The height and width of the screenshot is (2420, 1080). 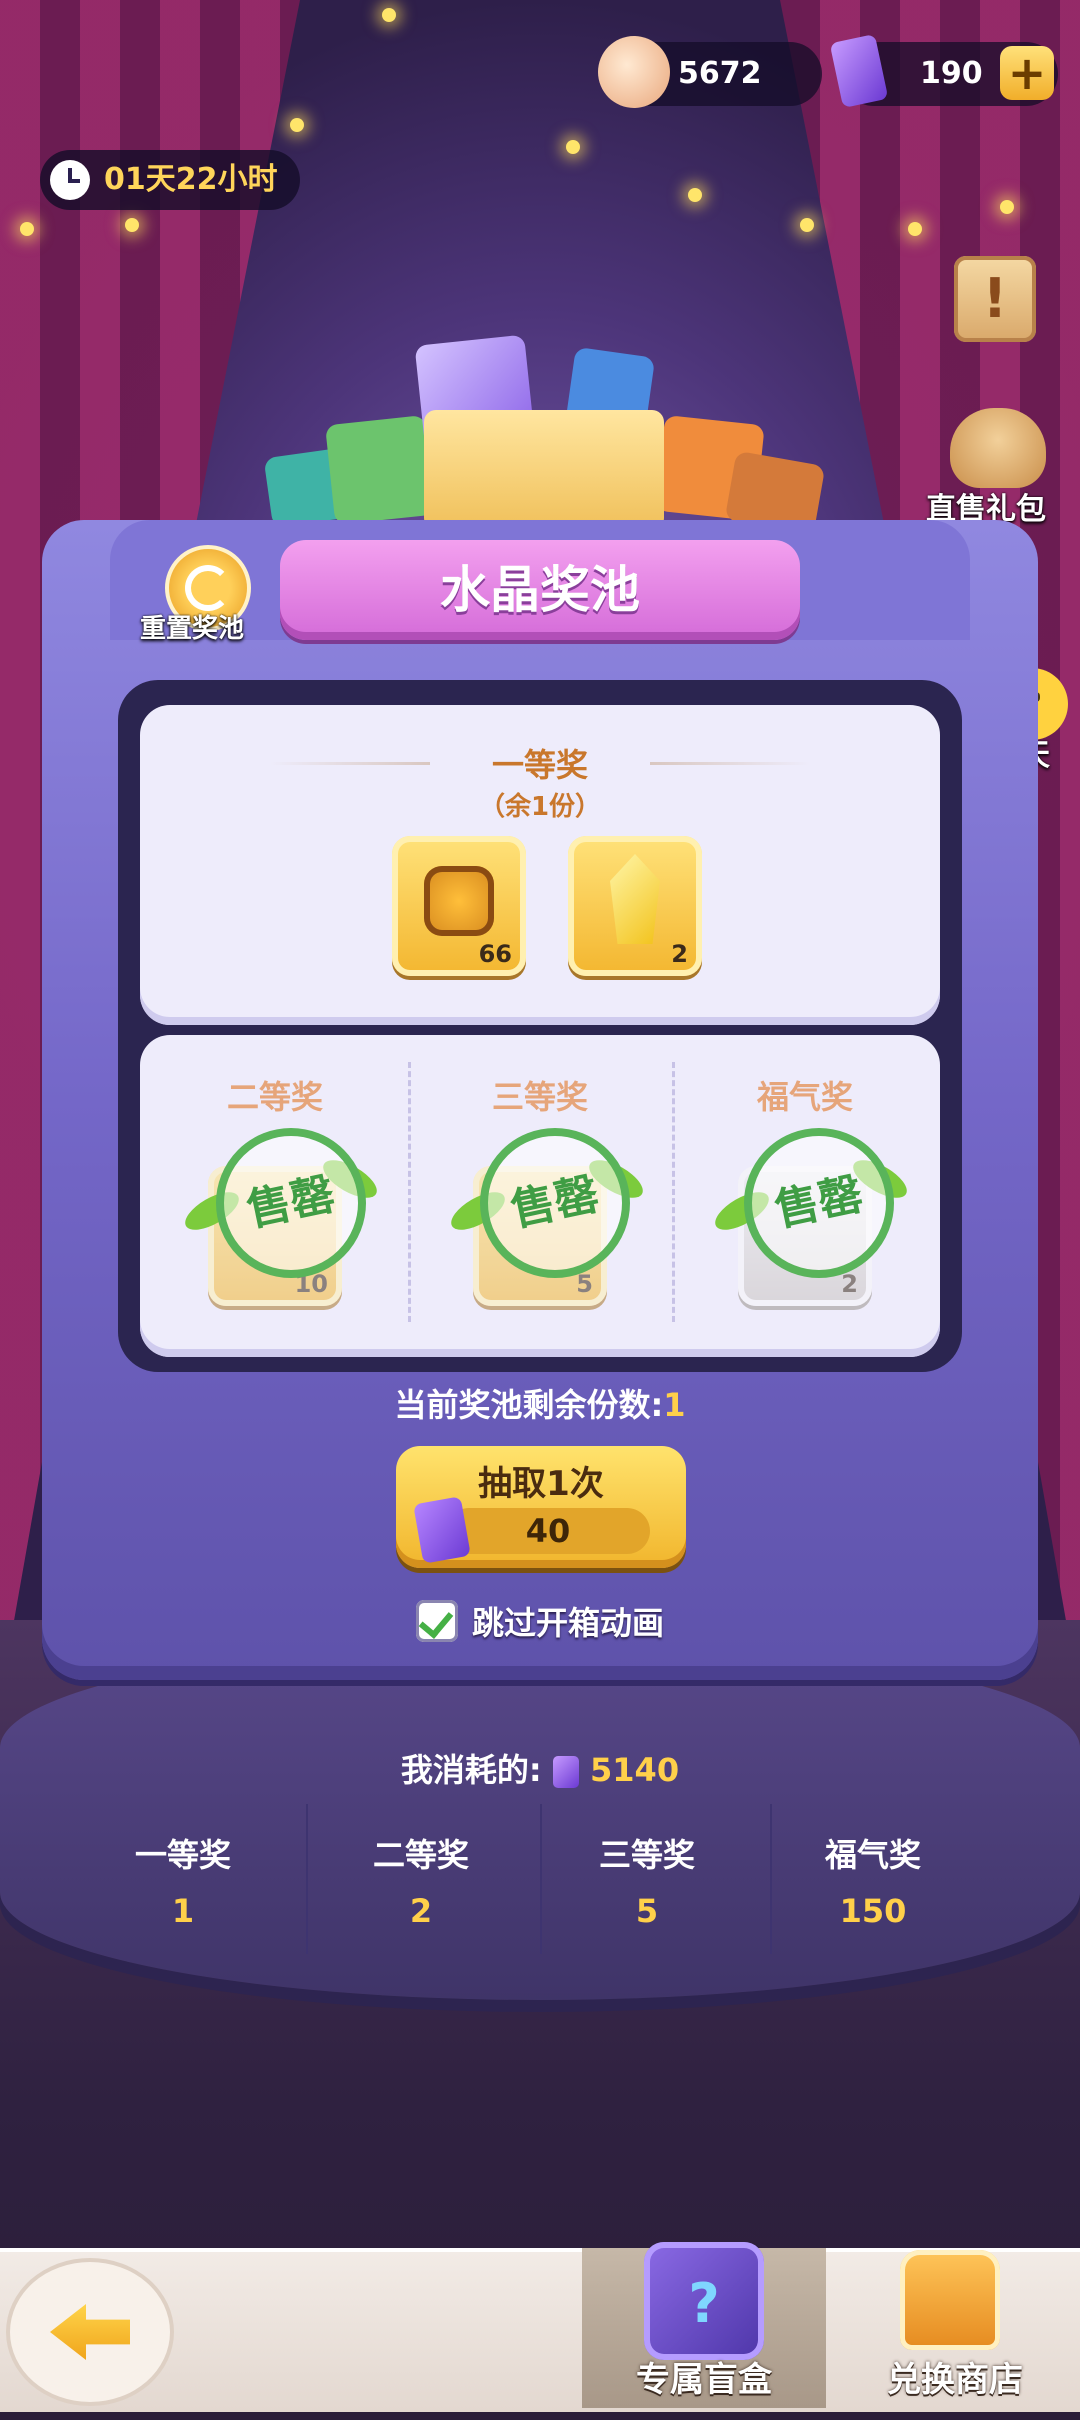 What do you see at coordinates (647, 1911) in the screenshot?
I see `stat-value: 5` at bounding box center [647, 1911].